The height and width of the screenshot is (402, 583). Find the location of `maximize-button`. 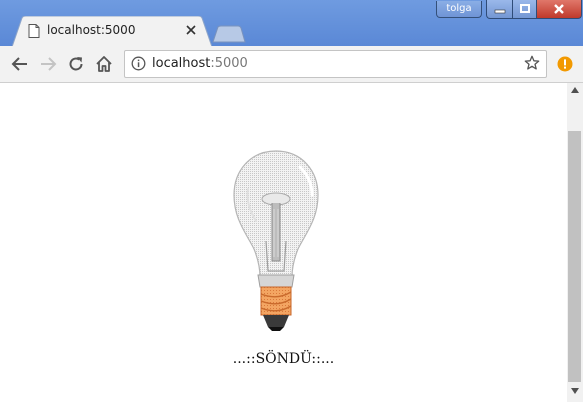

maximize-button is located at coordinates (525, 9).